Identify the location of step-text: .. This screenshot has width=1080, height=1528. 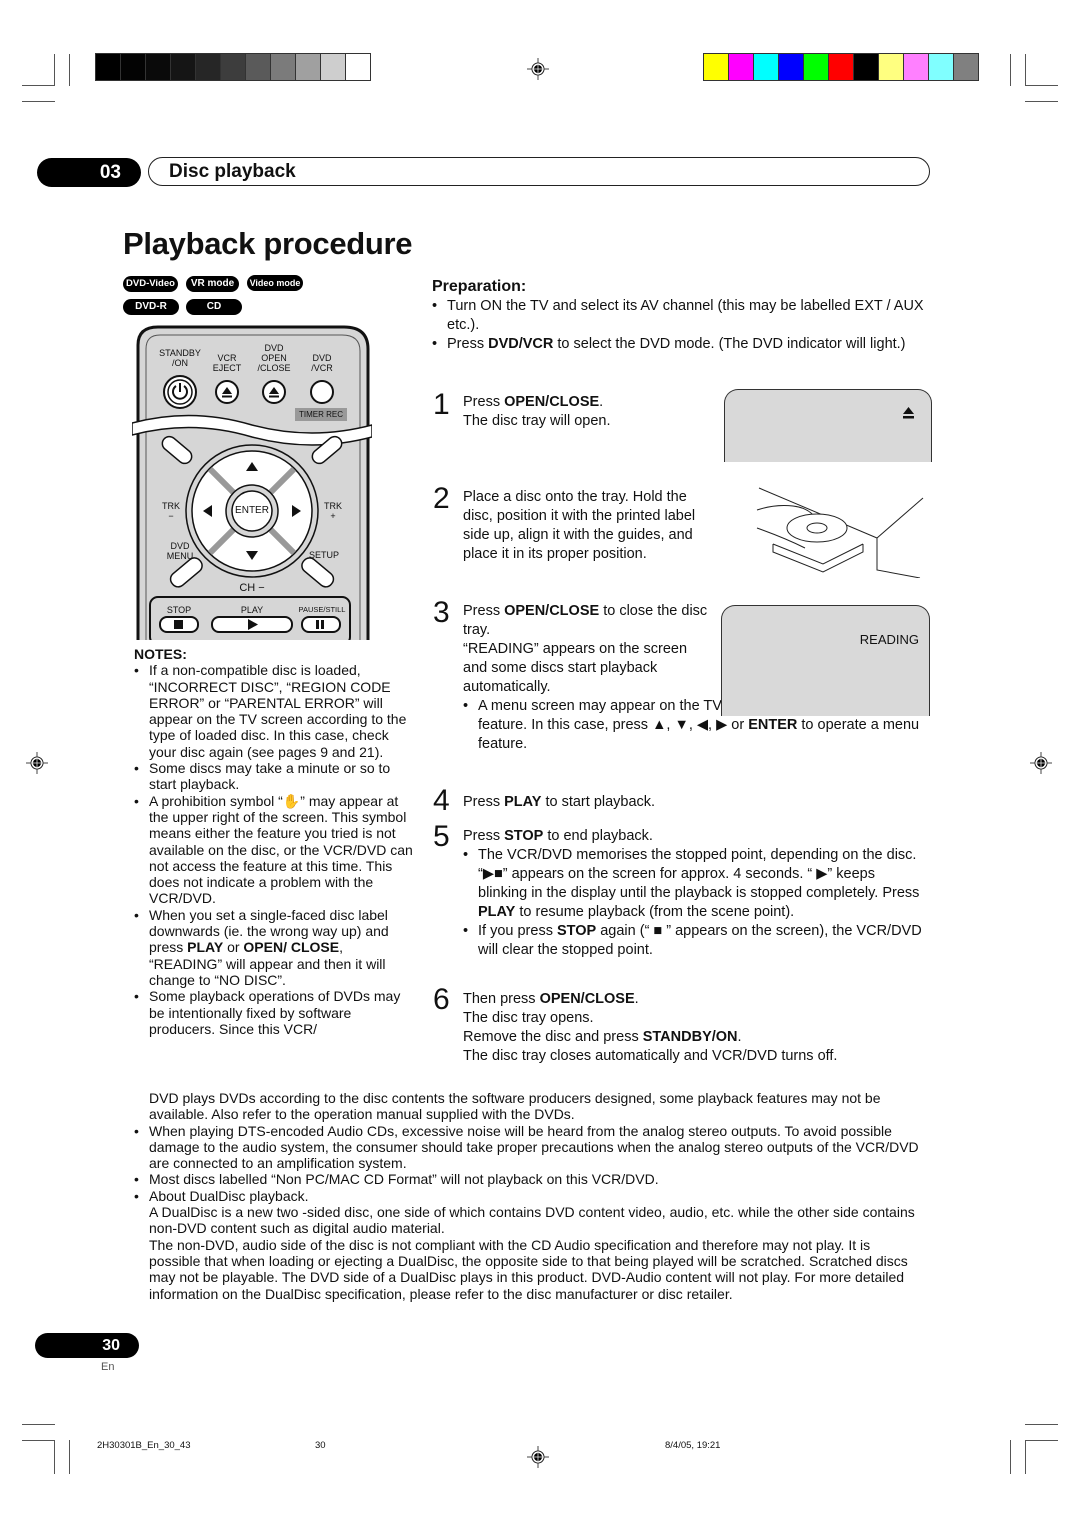
(739, 1037).